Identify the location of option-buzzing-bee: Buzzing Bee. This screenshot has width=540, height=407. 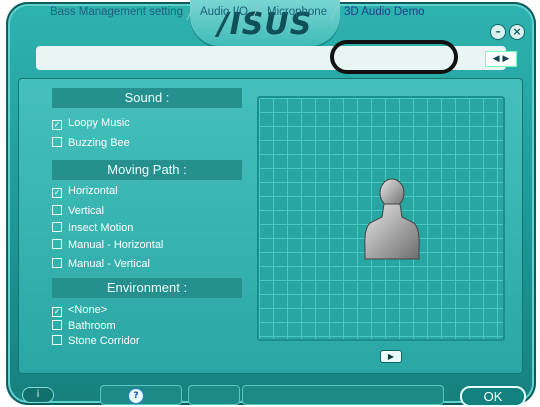
(91, 143).